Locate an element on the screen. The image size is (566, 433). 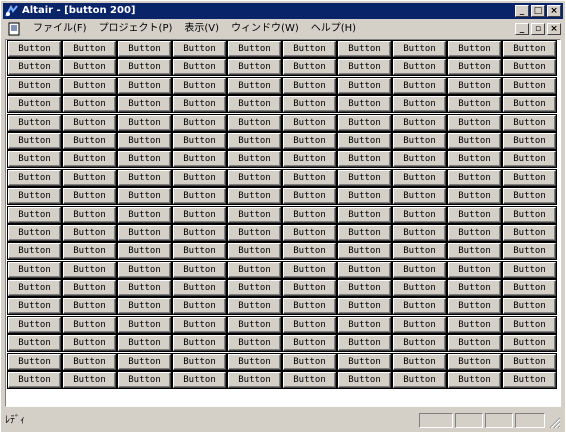
menu-help: ヘルプ(H) is located at coordinates (333, 29).